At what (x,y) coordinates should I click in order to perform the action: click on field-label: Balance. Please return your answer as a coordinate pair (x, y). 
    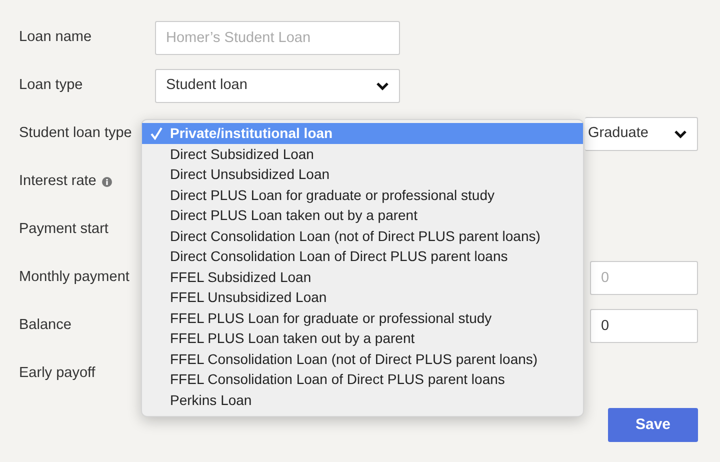
    Looking at the image, I should click on (45, 326).